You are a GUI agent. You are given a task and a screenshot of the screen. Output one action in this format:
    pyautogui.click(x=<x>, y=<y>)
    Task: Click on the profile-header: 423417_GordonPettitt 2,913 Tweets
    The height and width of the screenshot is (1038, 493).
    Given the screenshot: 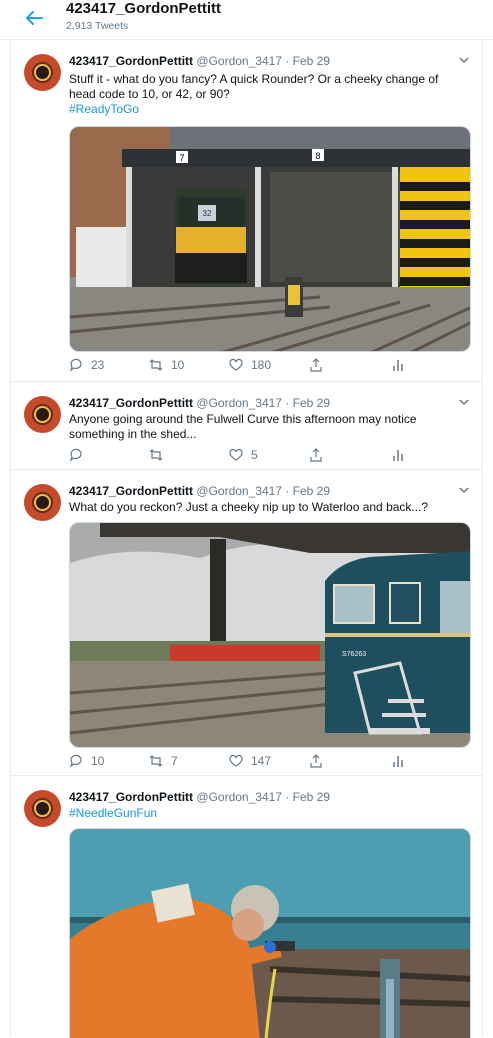 What is the action you would take?
    pyautogui.click(x=246, y=20)
    